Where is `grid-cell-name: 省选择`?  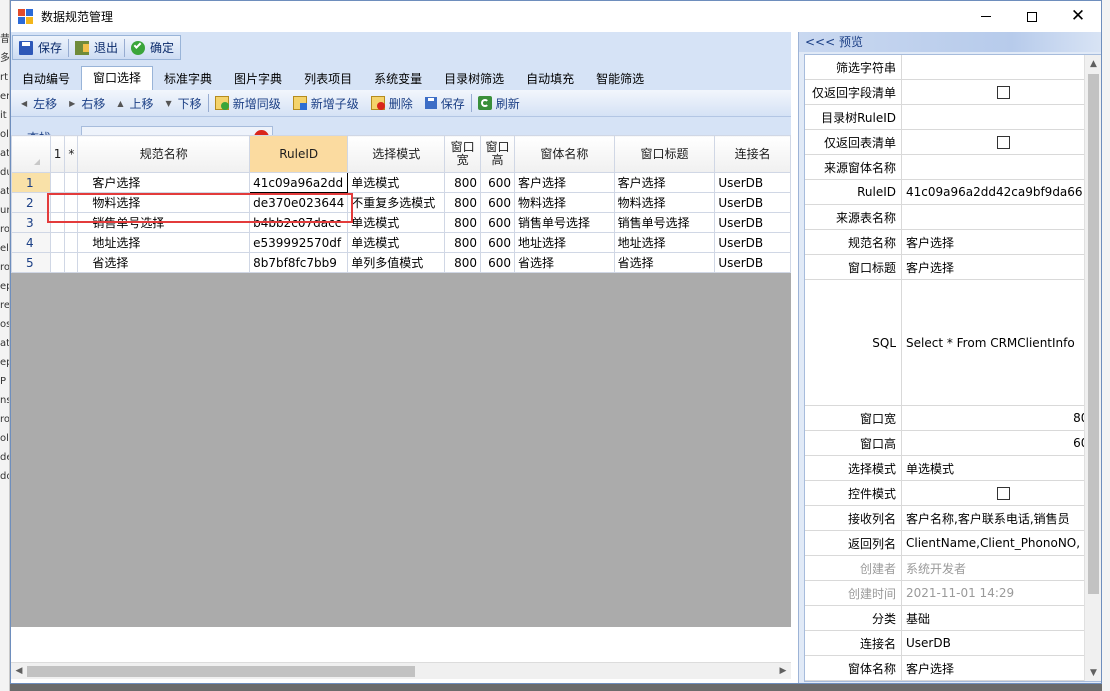
grid-cell-name: 省选择 is located at coordinates (164, 262).